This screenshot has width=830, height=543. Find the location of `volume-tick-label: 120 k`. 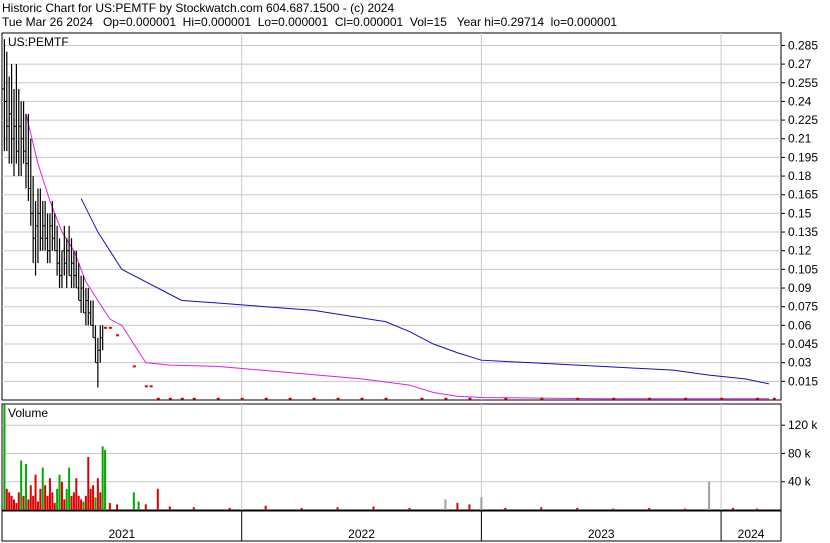

volume-tick-label: 120 k is located at coordinates (803, 425).